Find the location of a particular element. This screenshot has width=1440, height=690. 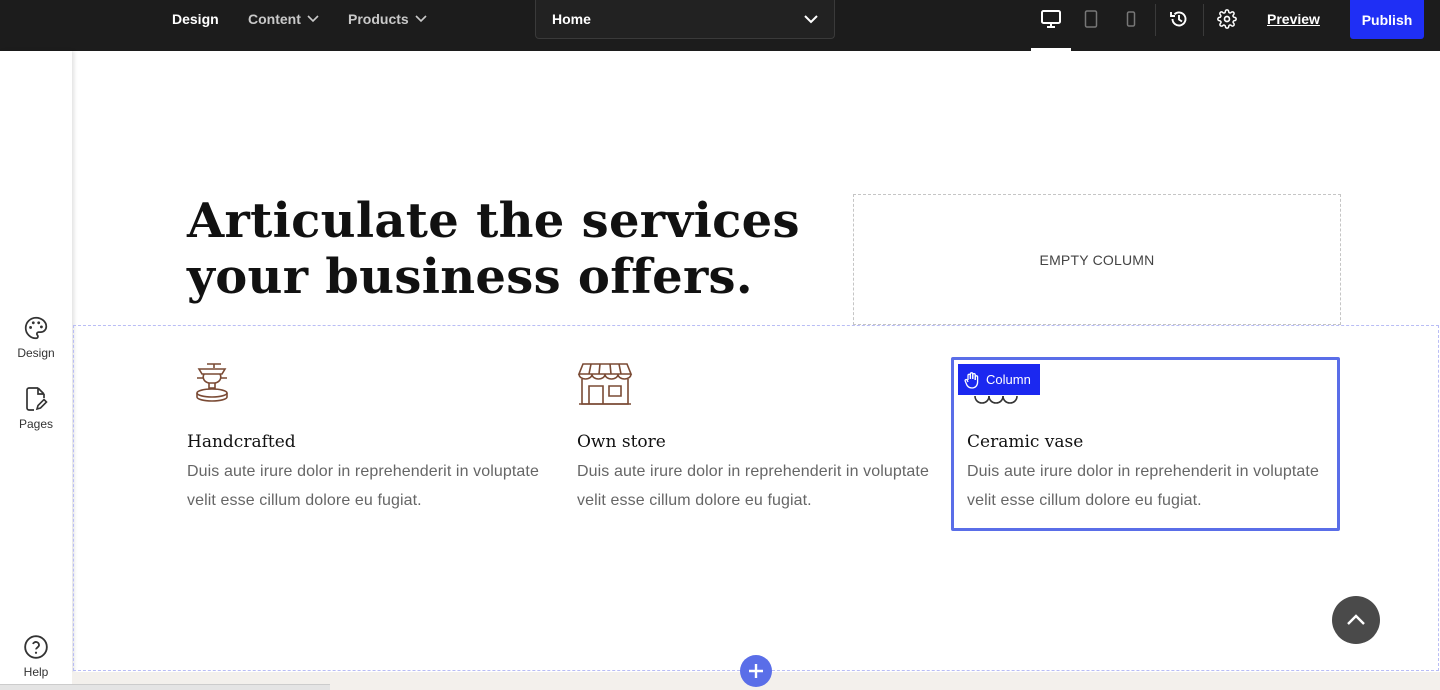

help-button: Help is located at coordinates (36, 656).